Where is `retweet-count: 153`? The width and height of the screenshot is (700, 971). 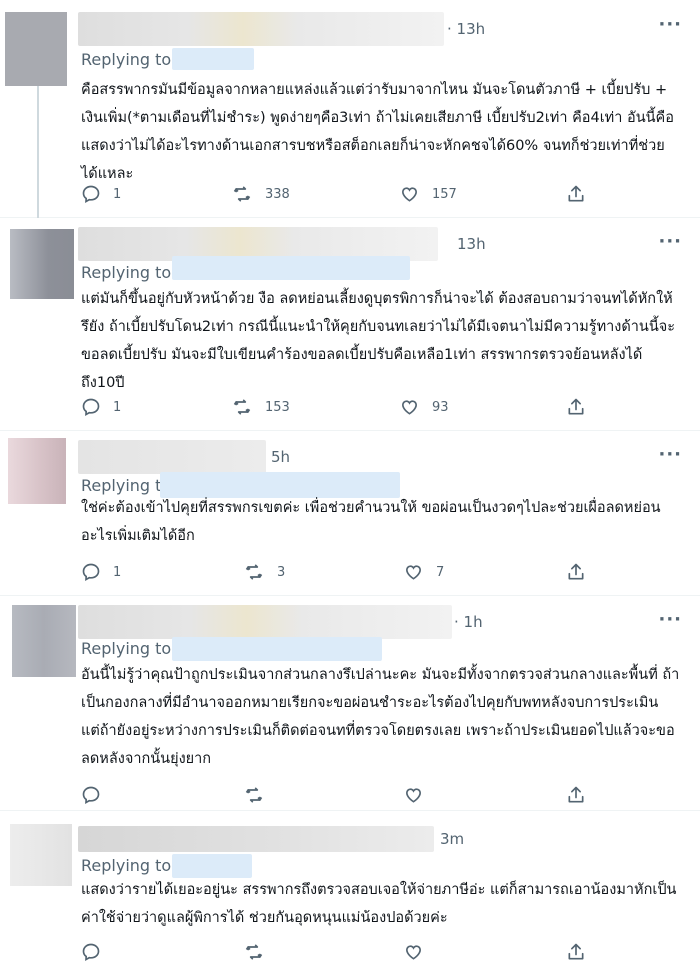 retweet-count: 153 is located at coordinates (277, 407).